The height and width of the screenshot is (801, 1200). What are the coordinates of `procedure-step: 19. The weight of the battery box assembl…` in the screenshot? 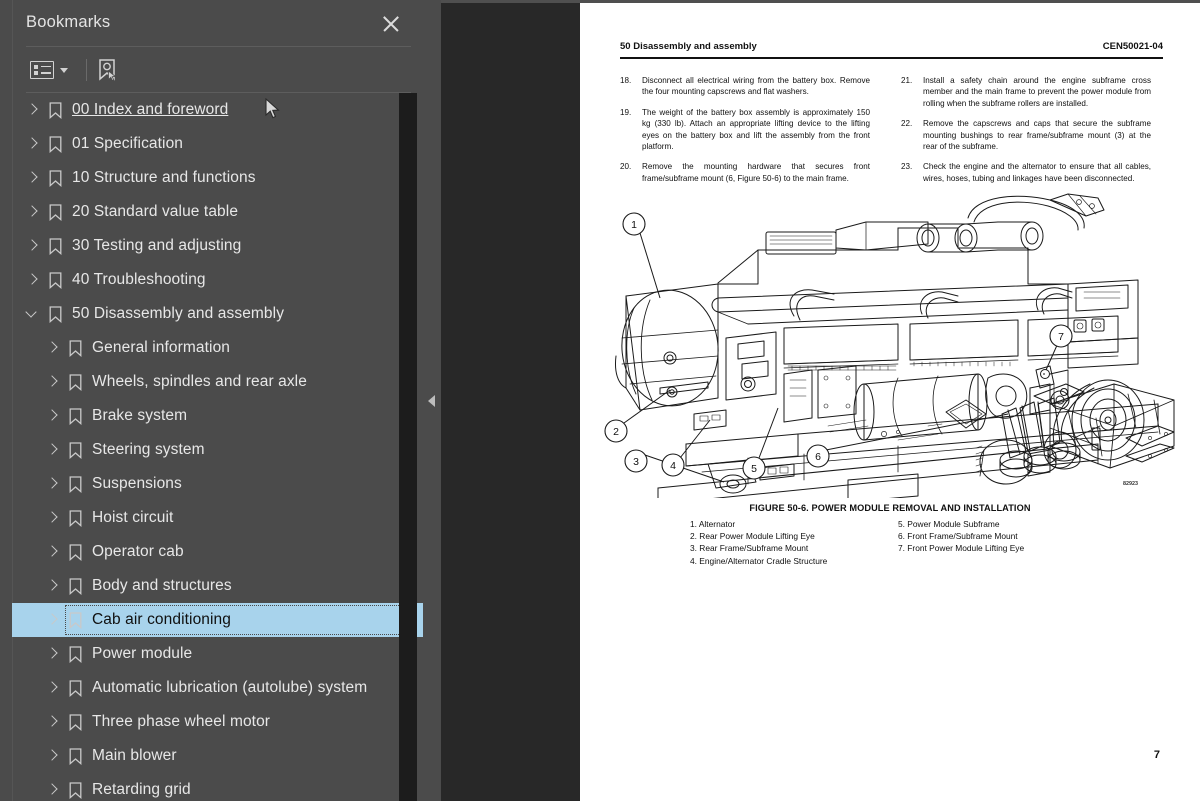 It's located at (745, 130).